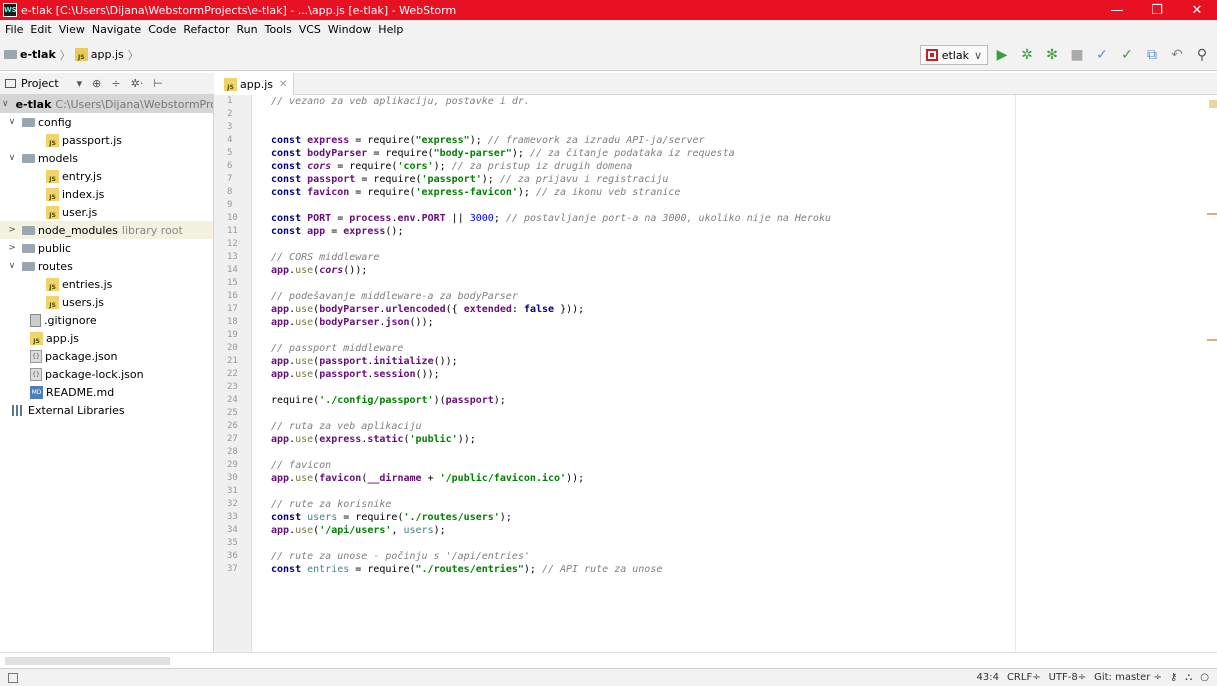 The height and width of the screenshot is (686, 1217). Describe the element at coordinates (107, 54) in the screenshot. I see `breadcrumb-file: app.js` at that location.